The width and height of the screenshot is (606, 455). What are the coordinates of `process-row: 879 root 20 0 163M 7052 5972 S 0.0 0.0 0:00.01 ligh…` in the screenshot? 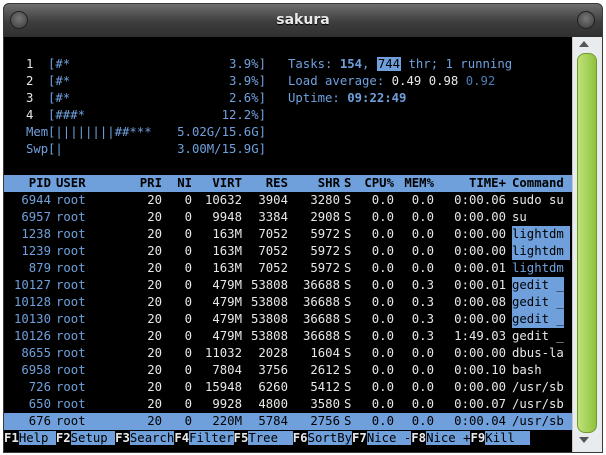 It's located at (284, 268).